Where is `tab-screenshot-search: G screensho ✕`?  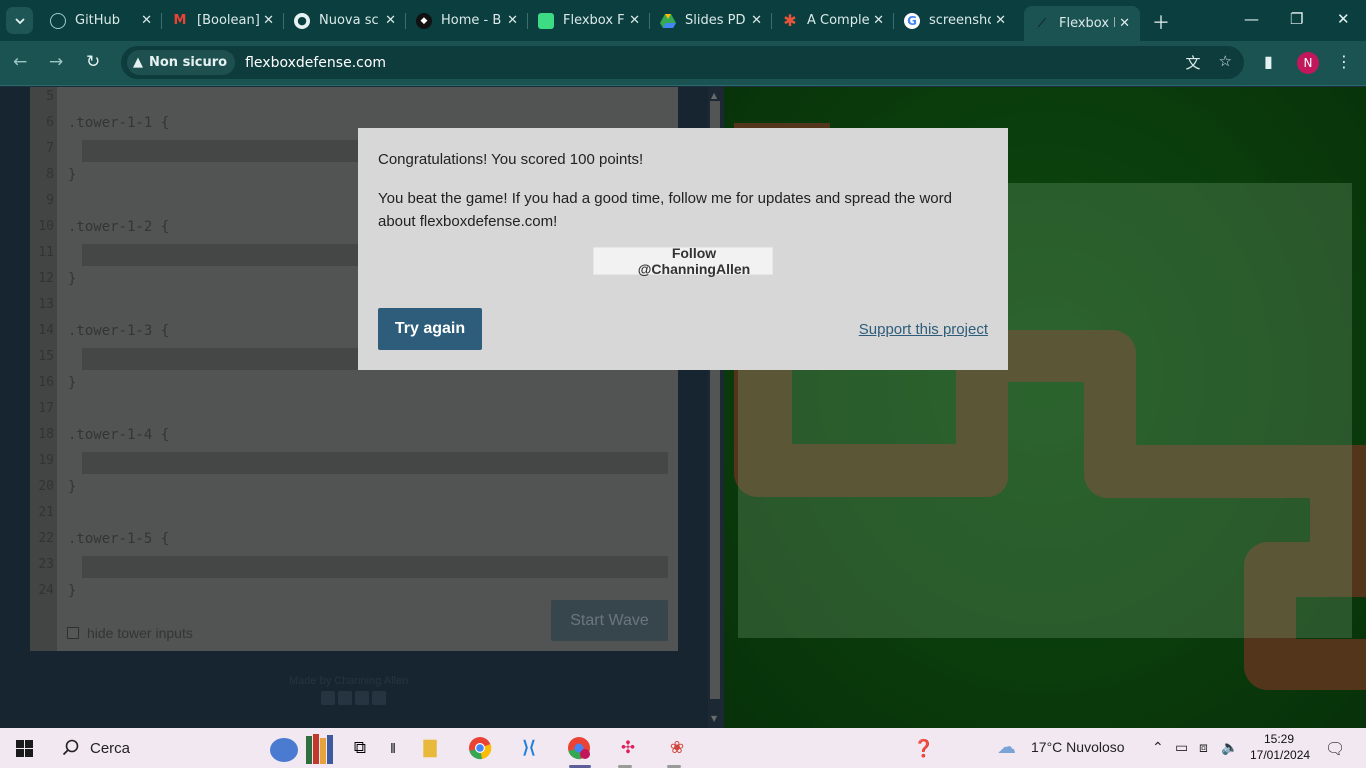
tab-screenshot-search: G screensho ✕ is located at coordinates (955, 20).